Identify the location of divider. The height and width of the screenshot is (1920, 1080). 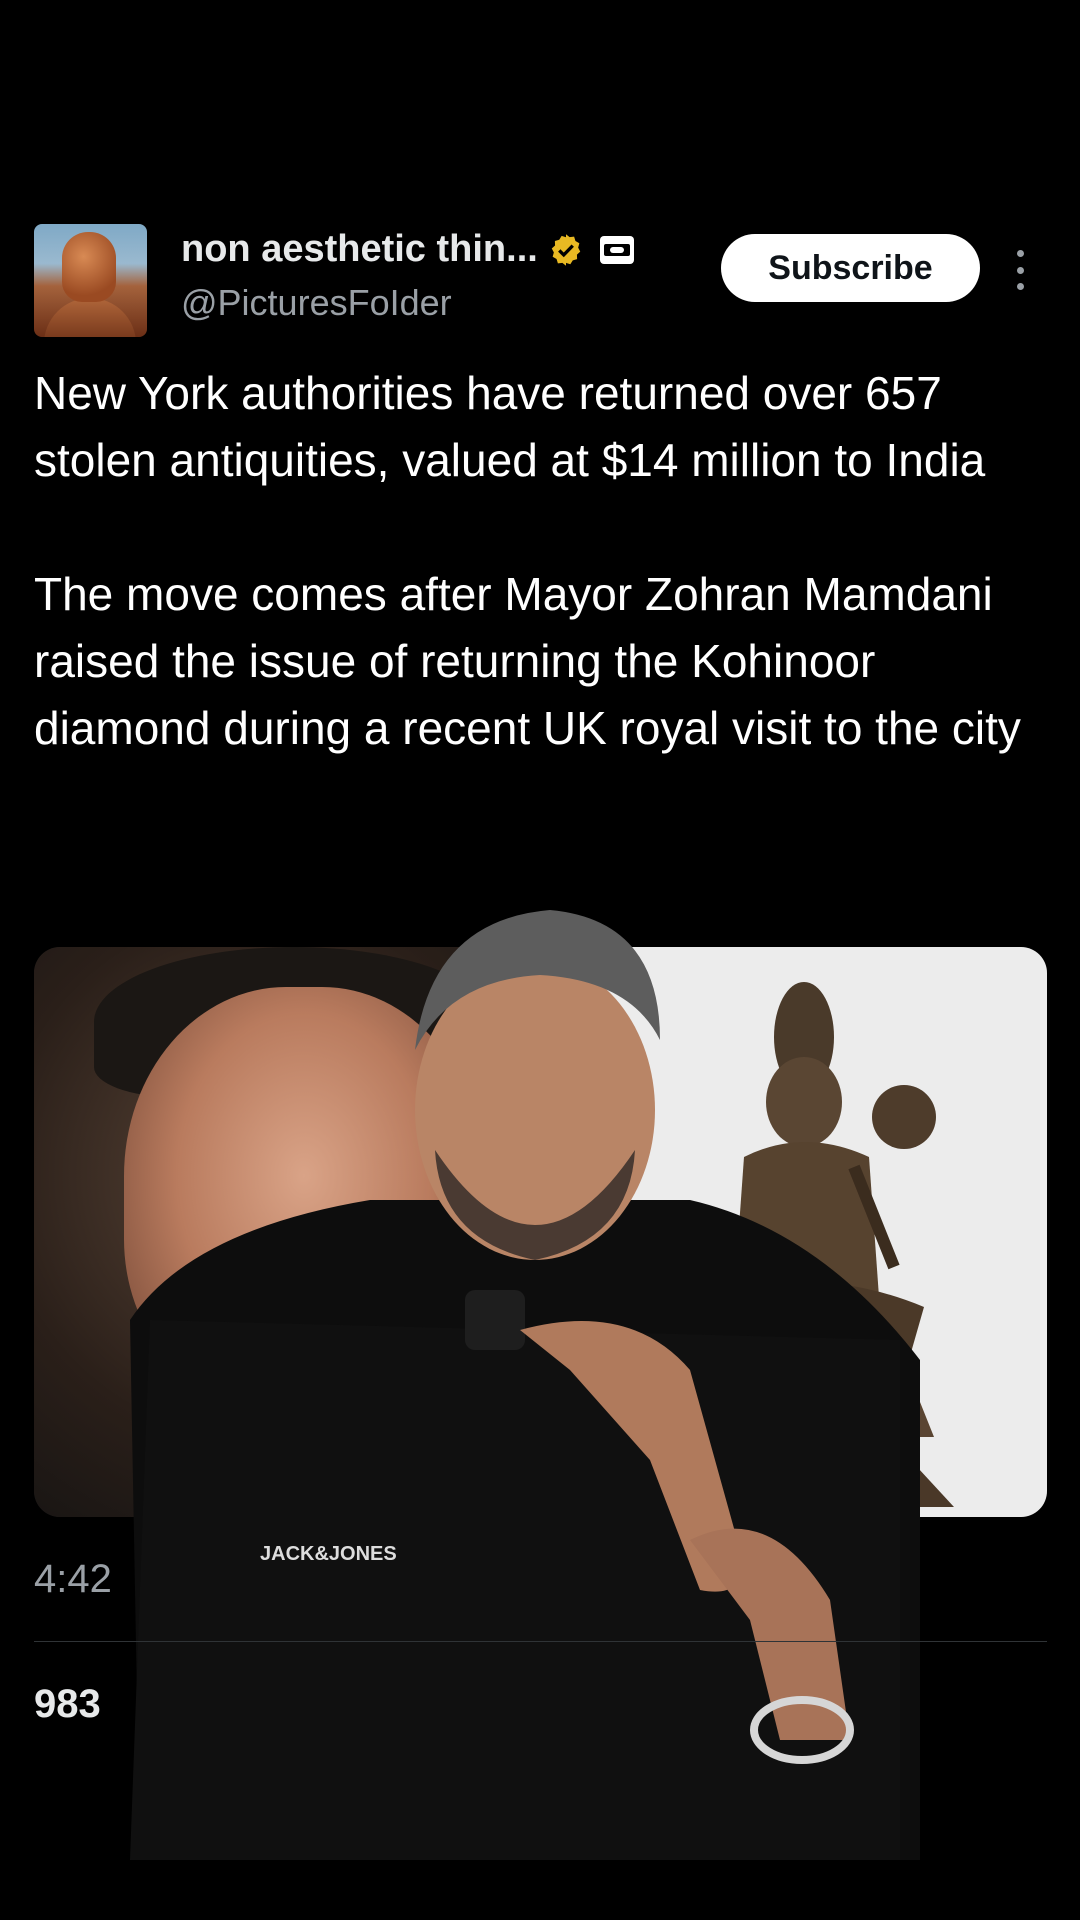
(540, 1641).